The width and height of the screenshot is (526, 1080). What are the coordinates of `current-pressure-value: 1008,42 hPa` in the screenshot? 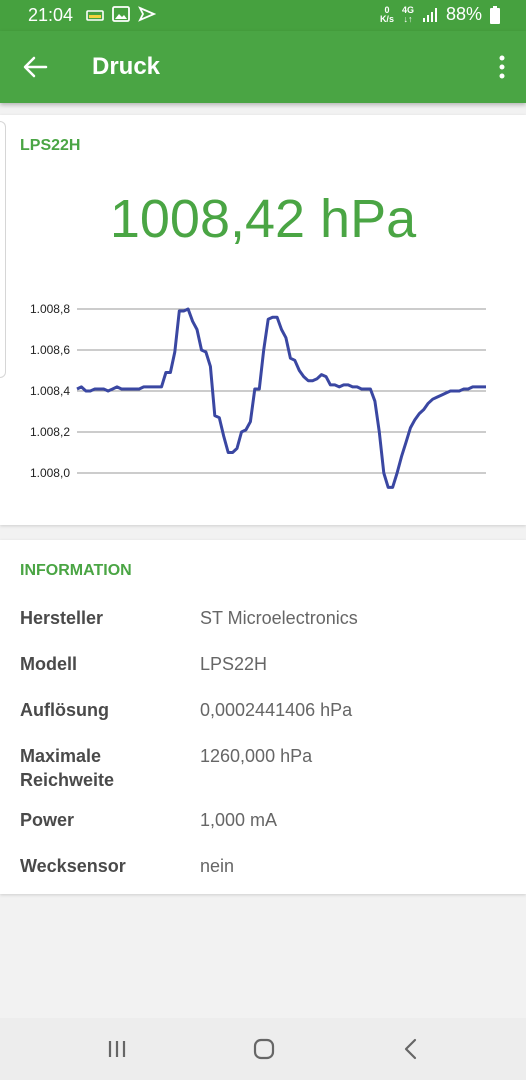 It's located at (263, 219).